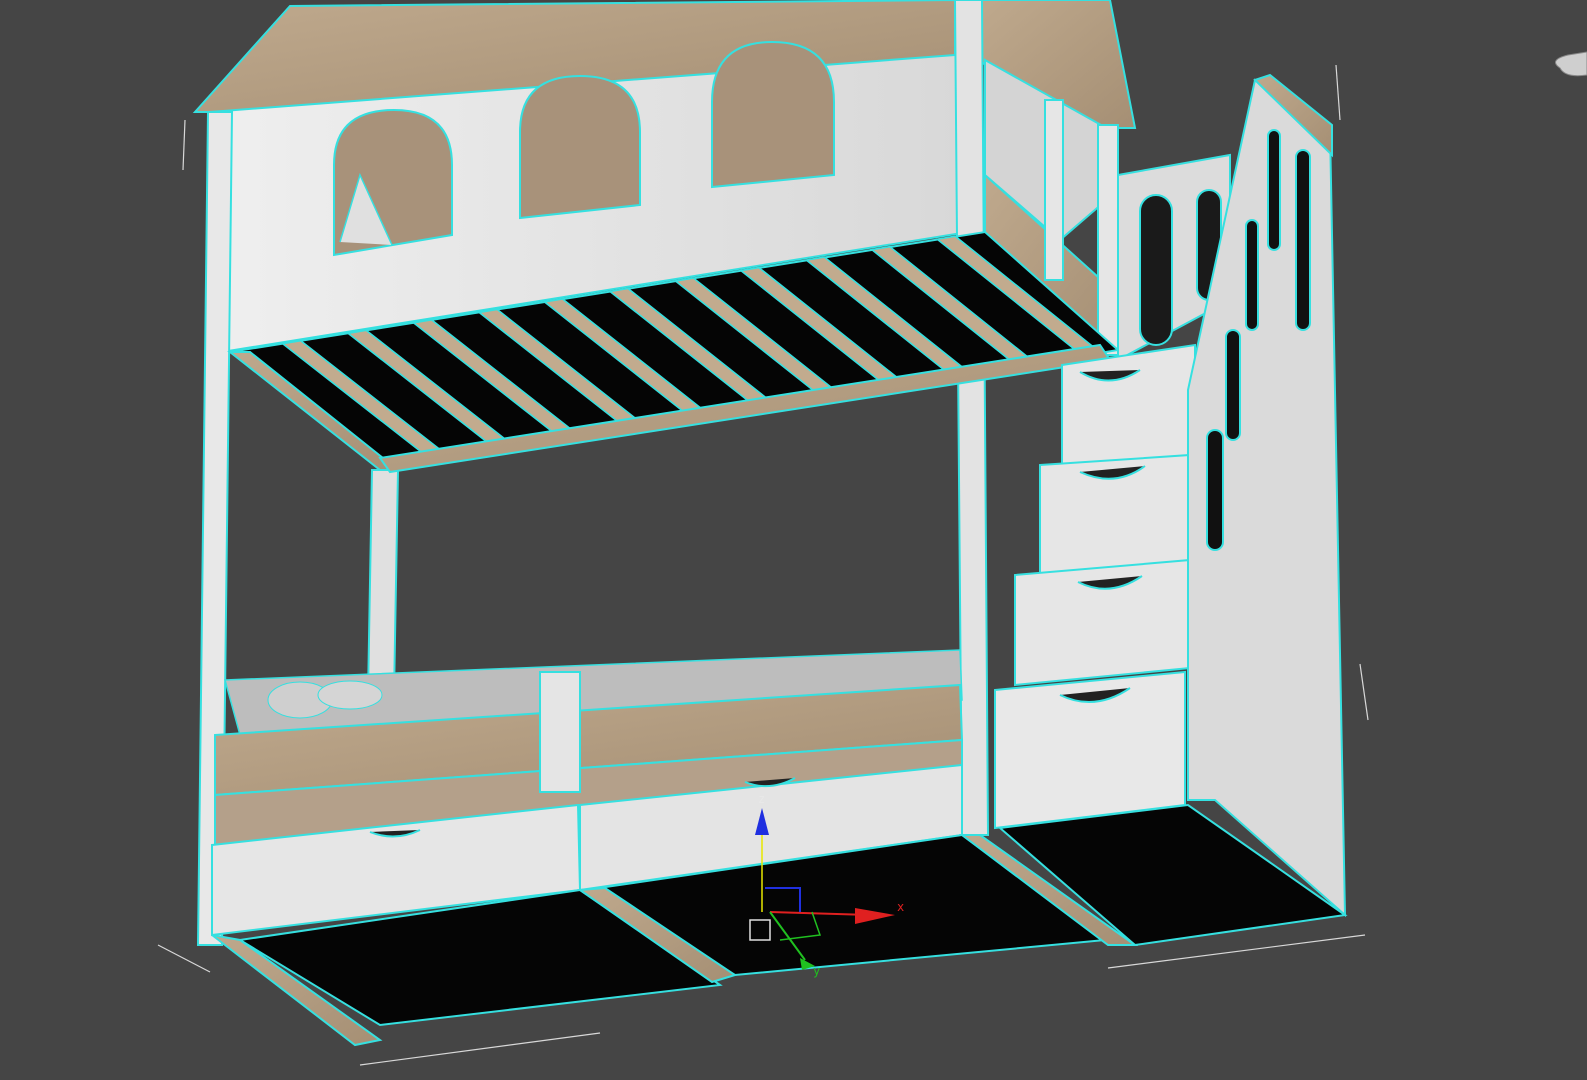 This screenshot has height=1080, width=1587. Describe the element at coordinates (1571, 64) in the screenshot. I see `viewcube-icon` at that location.